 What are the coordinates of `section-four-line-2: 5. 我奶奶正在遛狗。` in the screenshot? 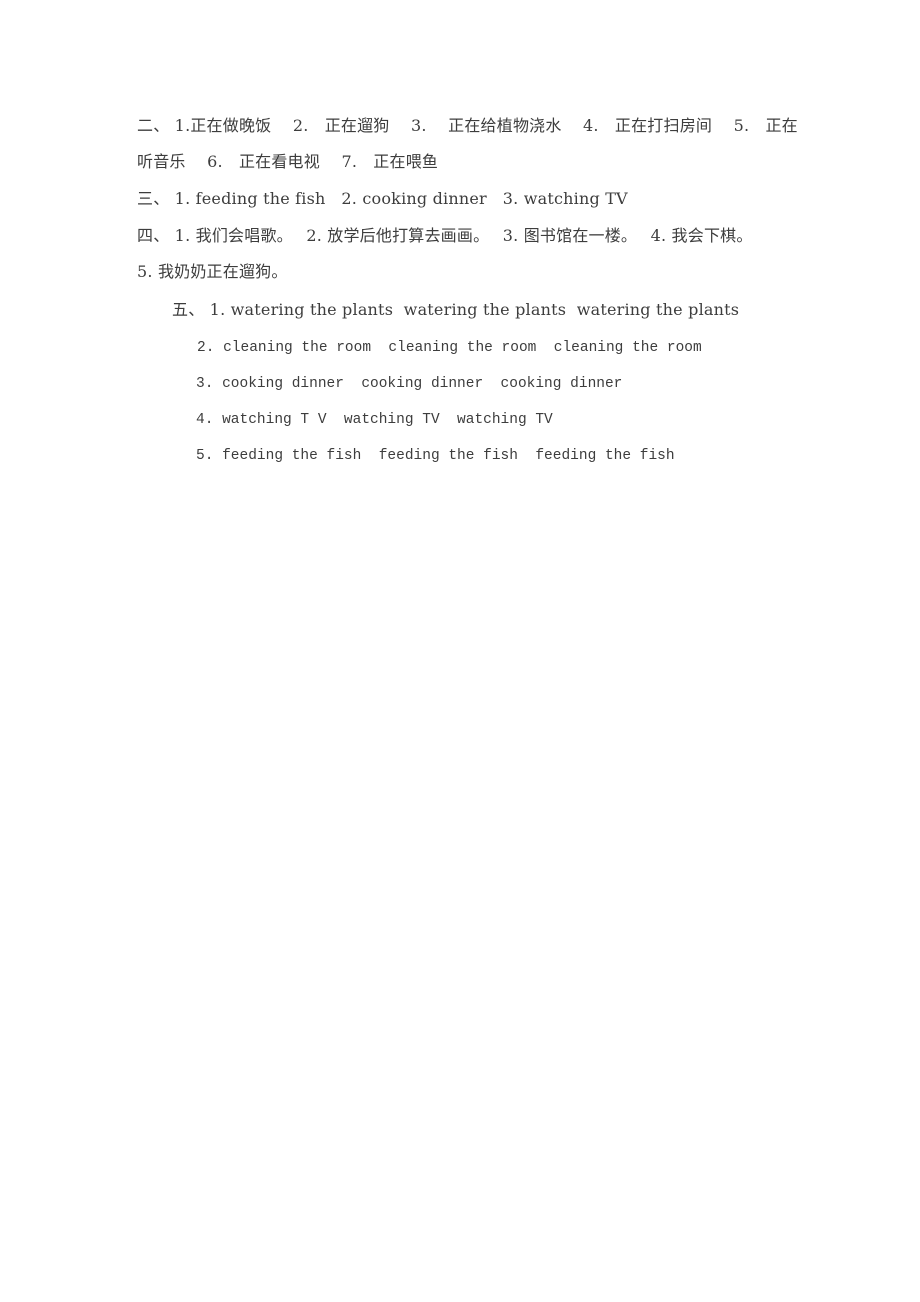 It's located at (212, 271).